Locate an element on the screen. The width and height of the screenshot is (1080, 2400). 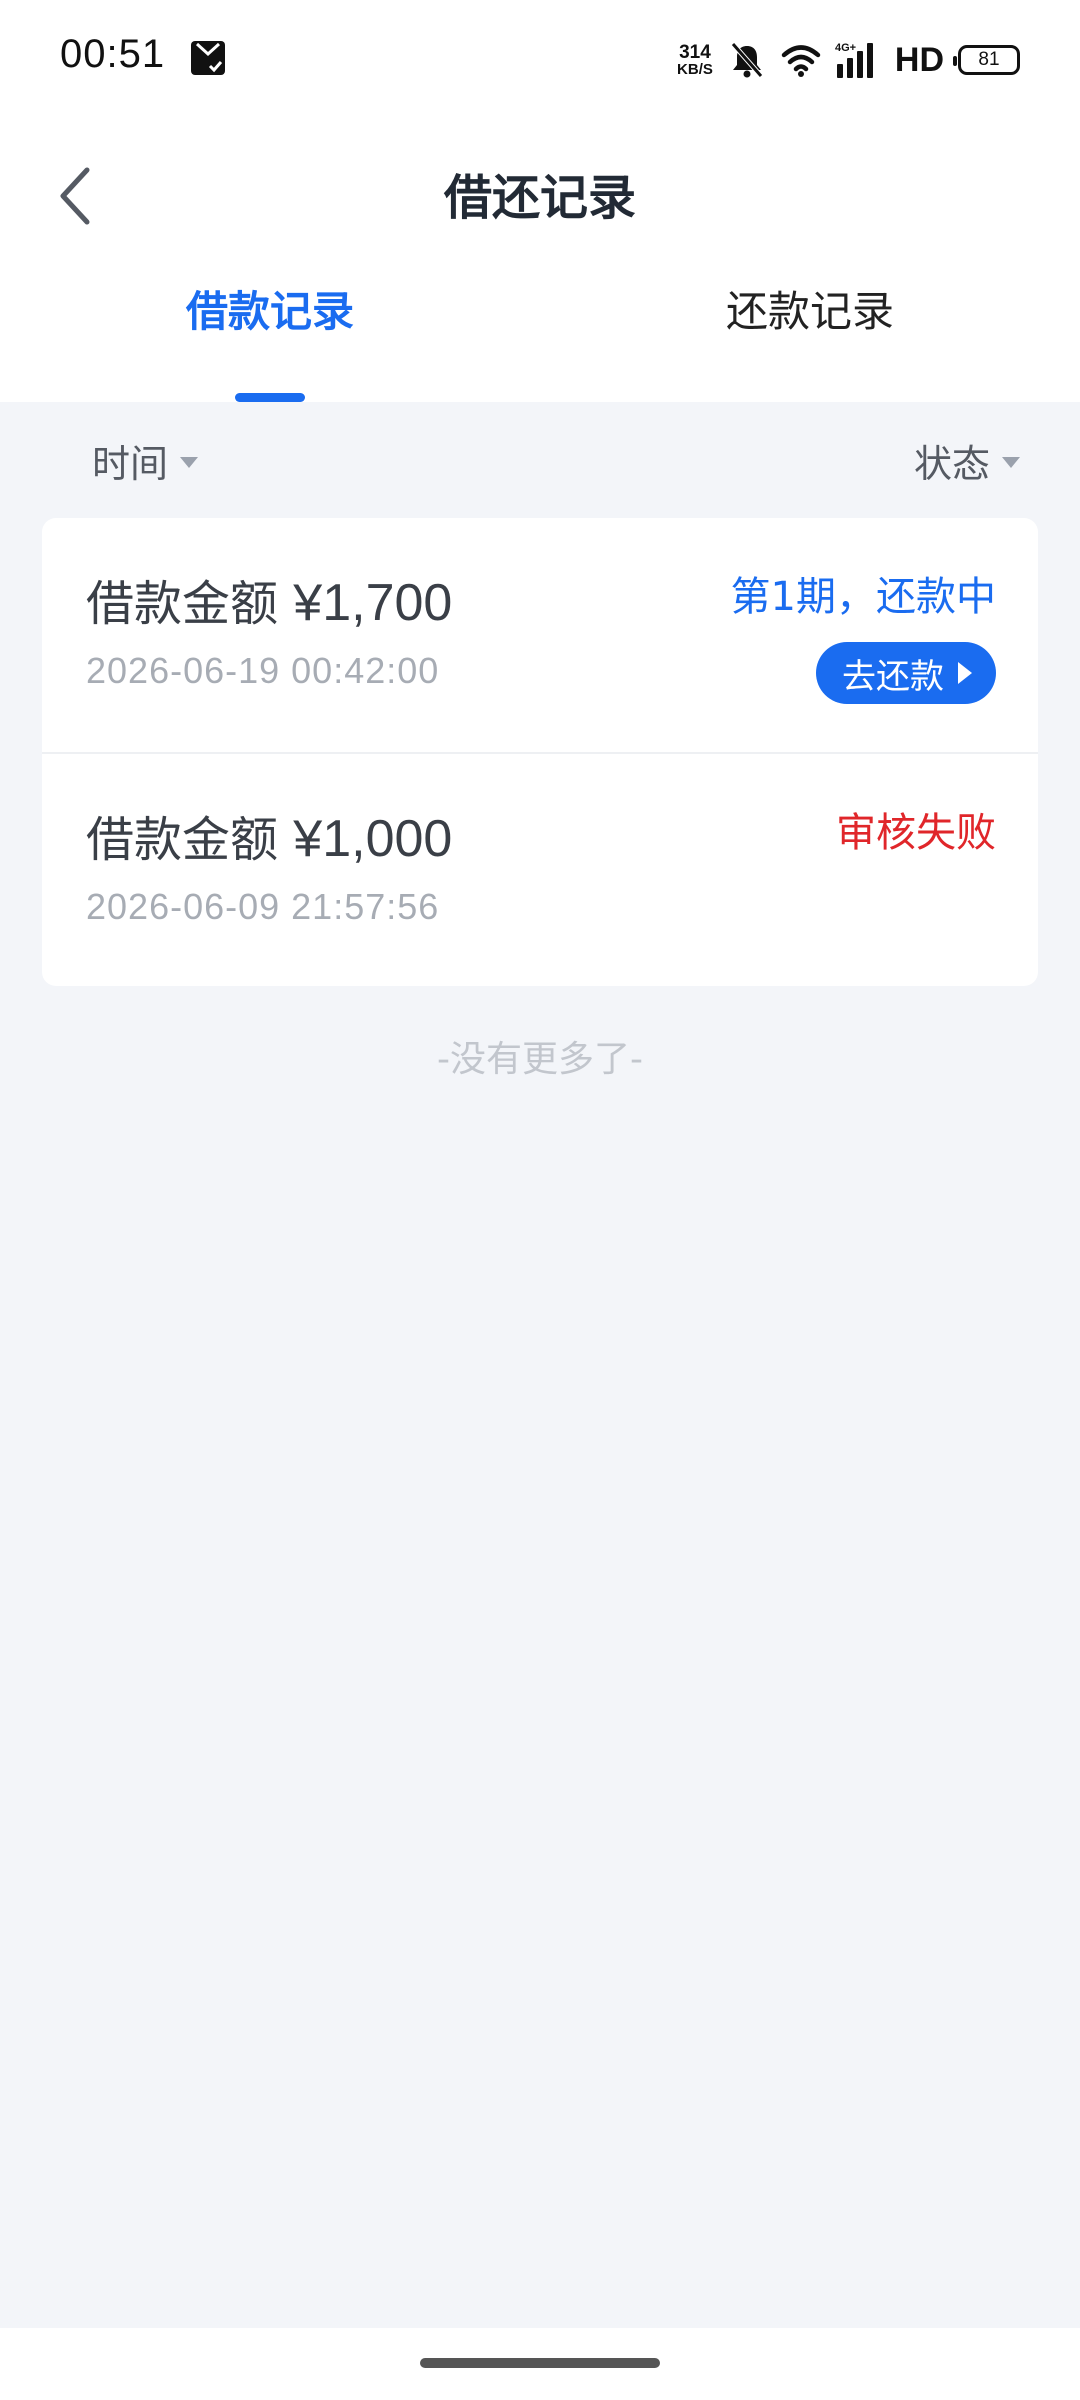
tab-repayment-records: 还款记录 is located at coordinates (810, 336).